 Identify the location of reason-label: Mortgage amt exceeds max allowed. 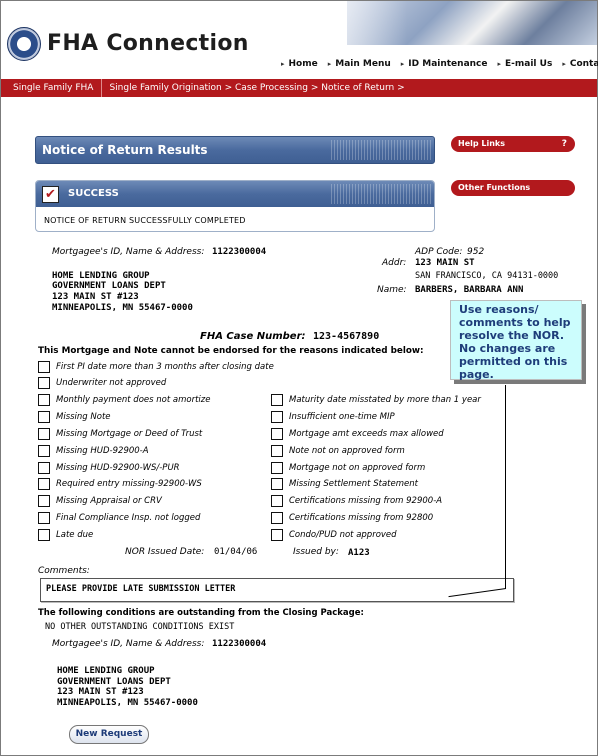
(366, 434).